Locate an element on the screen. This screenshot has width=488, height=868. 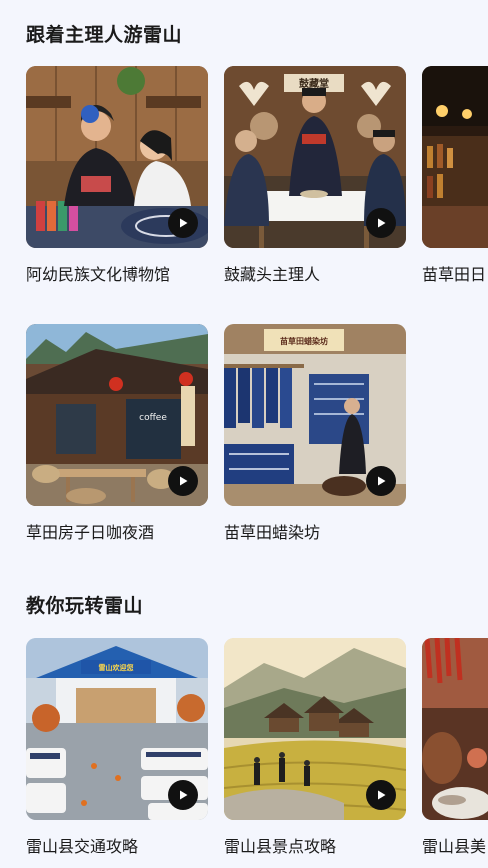
card-scenic-guide: 雷山县景点攻略 is located at coordinates (315, 747).